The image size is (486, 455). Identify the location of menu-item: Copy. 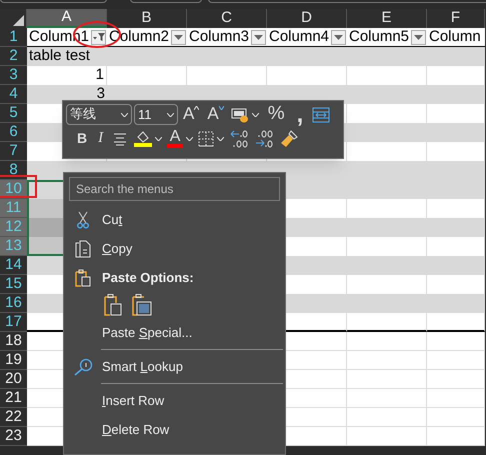
(174, 248).